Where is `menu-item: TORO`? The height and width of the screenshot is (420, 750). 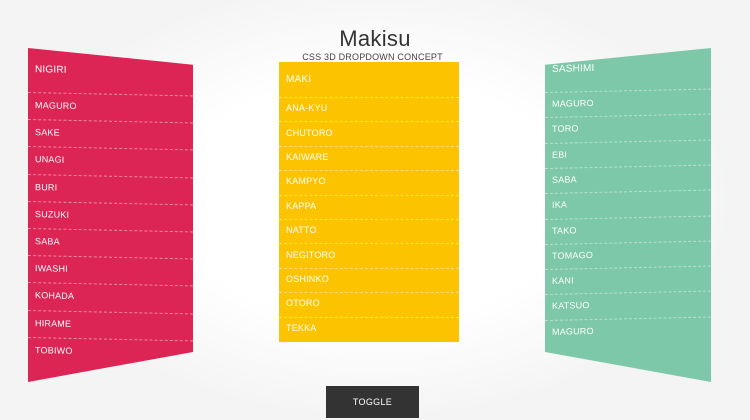 menu-item: TORO is located at coordinates (628, 128).